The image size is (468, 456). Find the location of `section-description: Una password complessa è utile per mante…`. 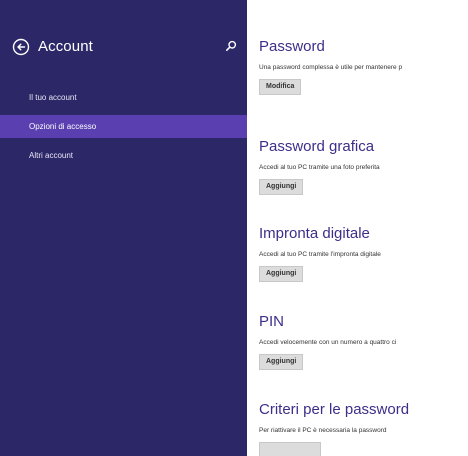

section-description: Una password complessa è utile per mante… is located at coordinates (331, 67).